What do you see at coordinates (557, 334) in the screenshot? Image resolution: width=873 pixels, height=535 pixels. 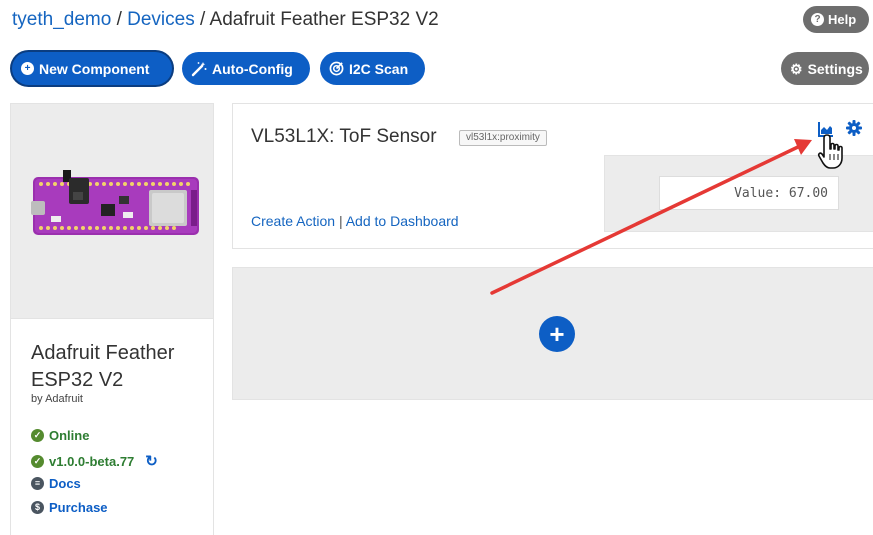 I see `add-component-plus-button: +` at bounding box center [557, 334].